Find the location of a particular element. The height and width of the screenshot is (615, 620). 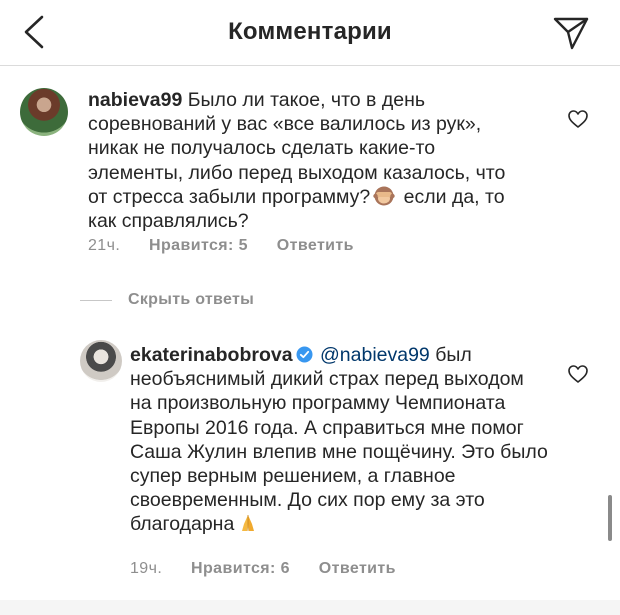

header-bar: Комментарии is located at coordinates (310, 33).